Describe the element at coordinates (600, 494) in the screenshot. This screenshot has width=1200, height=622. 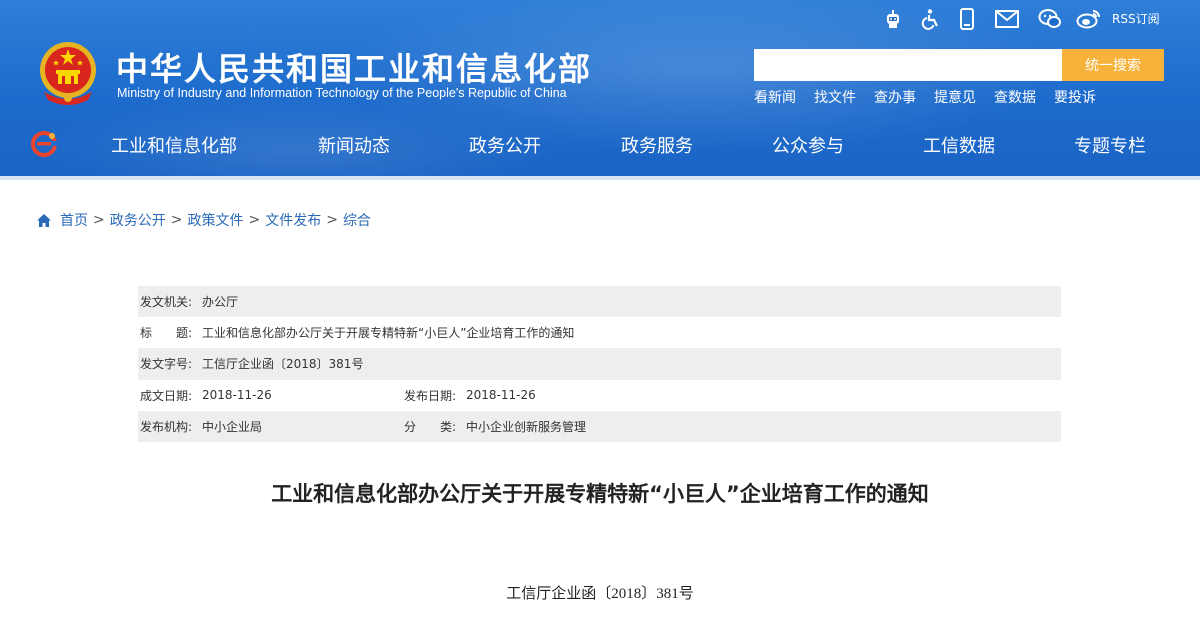
I see `document-title: 工业和信息化部办公厅关于开展专精特新“小巨人”企业培育工作的通知` at that location.